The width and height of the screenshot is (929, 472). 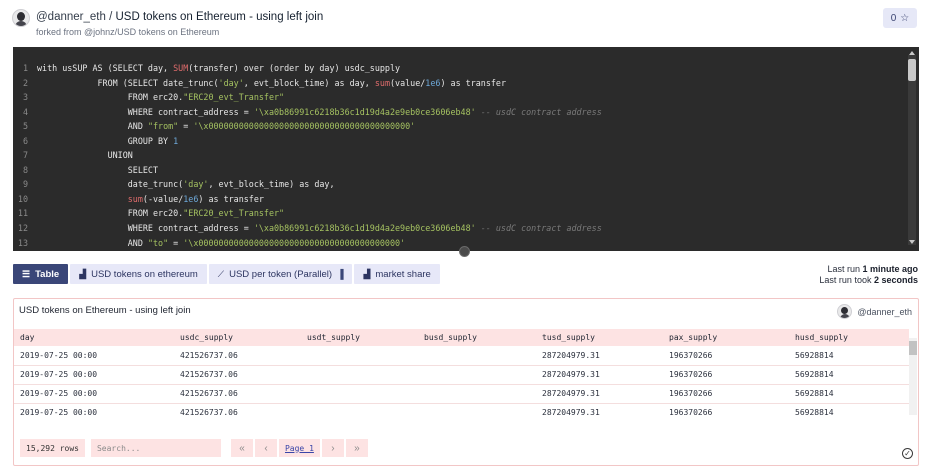 What do you see at coordinates (107, 141) in the screenshot?
I see `code-text: GROUP BY 1` at bounding box center [107, 141].